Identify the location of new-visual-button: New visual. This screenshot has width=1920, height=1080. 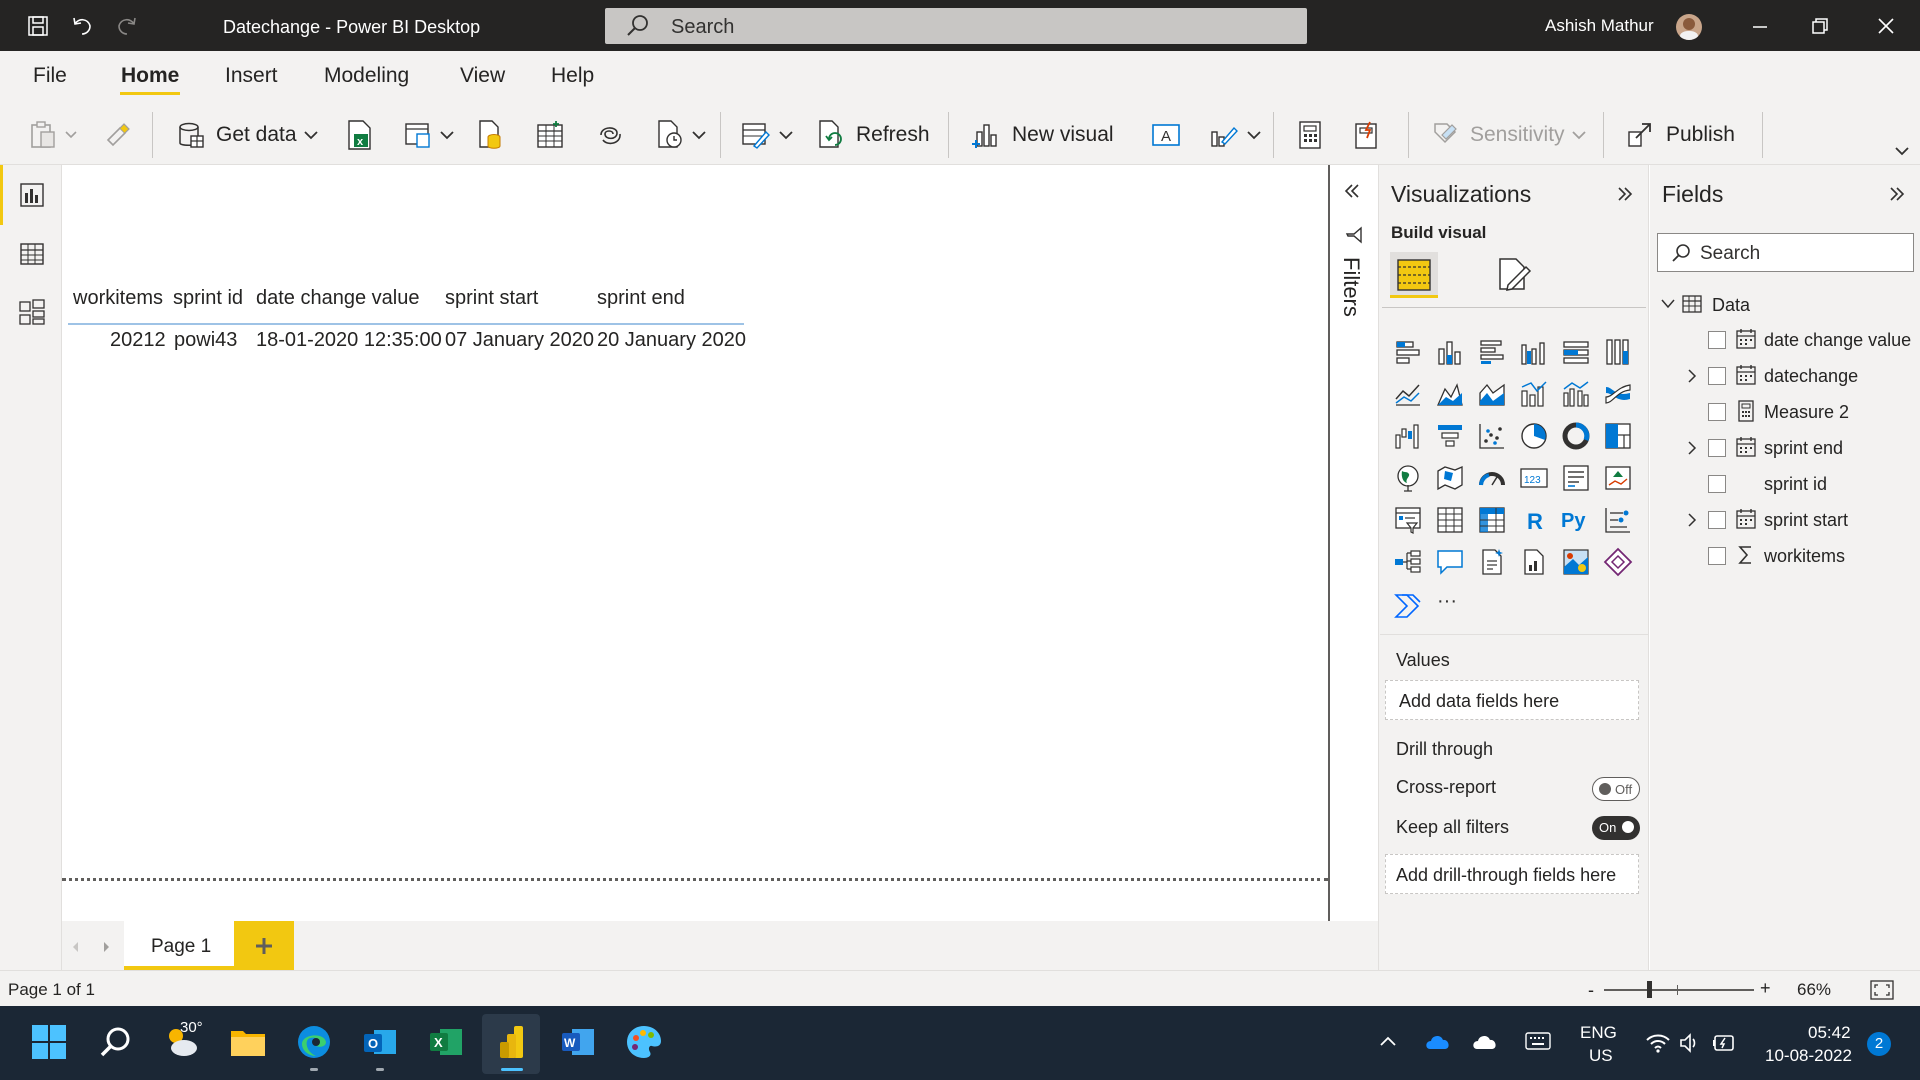
(1043, 135).